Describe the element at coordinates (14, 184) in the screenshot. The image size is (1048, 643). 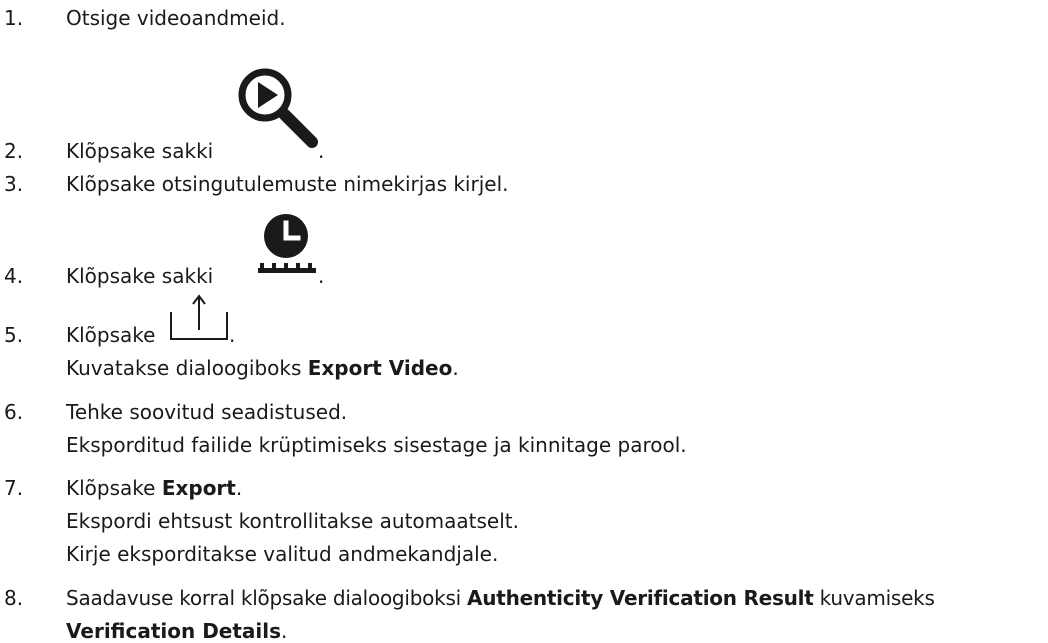
I see `step-number: 3.` at that location.